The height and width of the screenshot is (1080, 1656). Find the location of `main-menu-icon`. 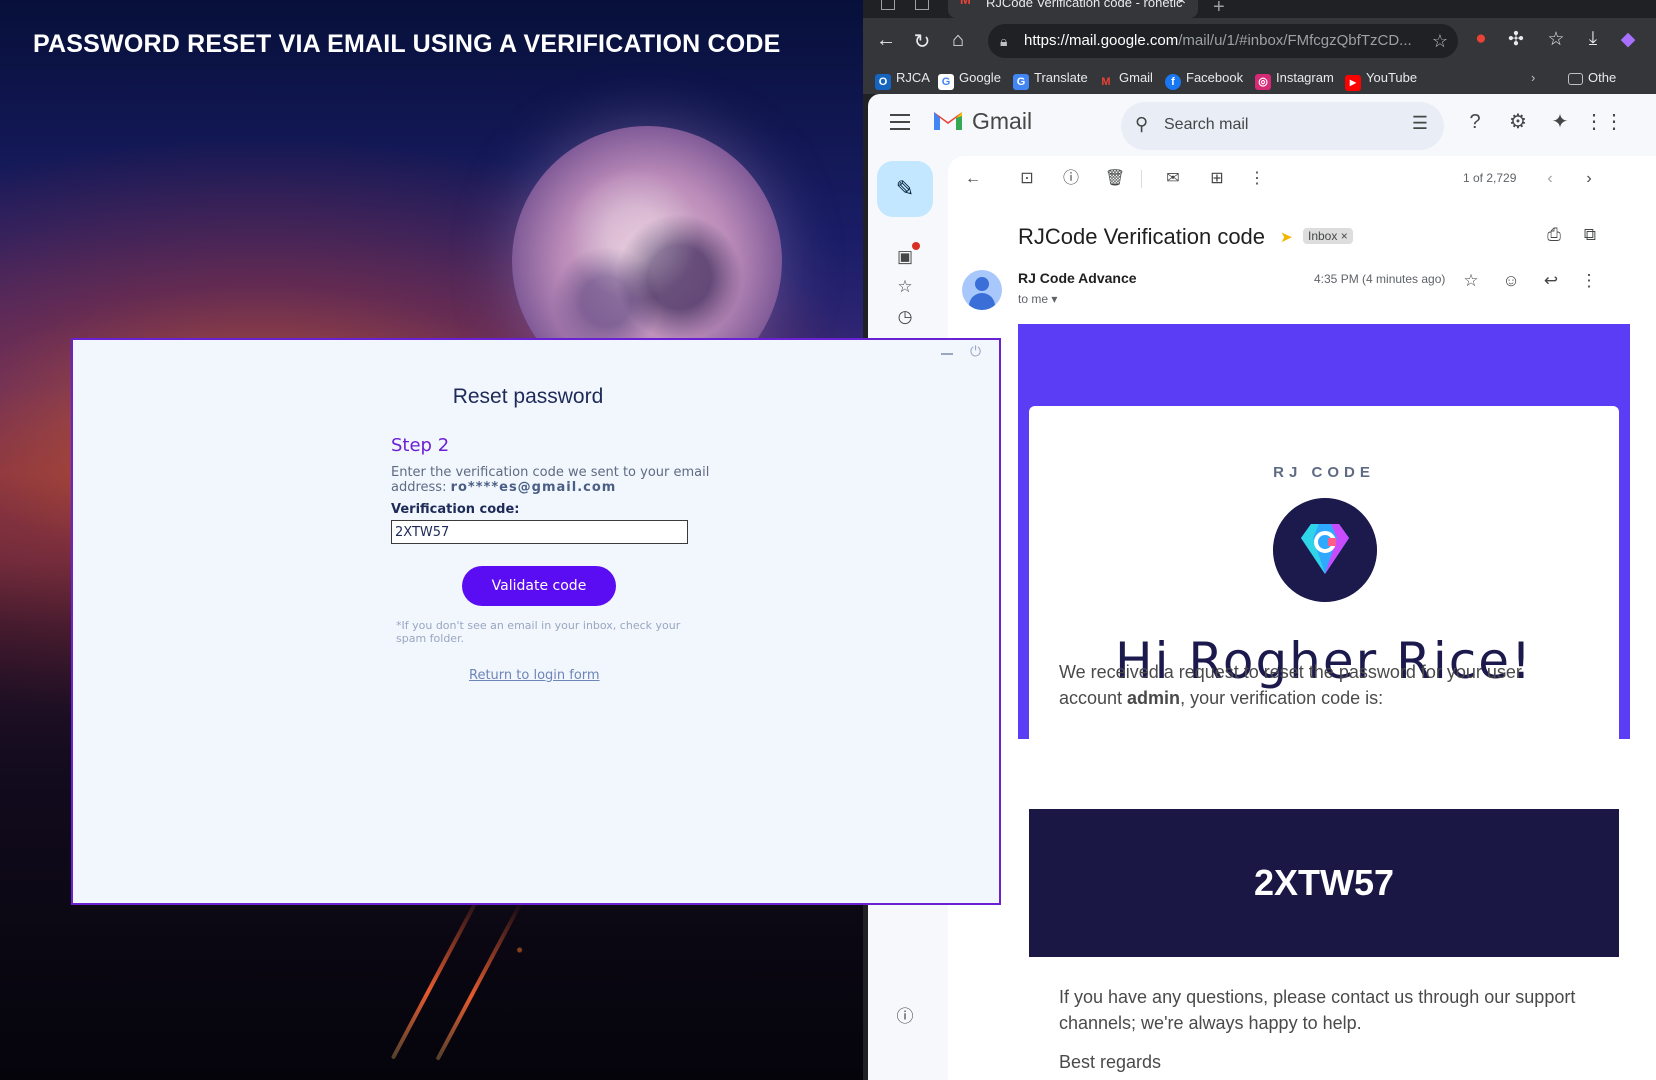

main-menu-icon is located at coordinates (900, 124).